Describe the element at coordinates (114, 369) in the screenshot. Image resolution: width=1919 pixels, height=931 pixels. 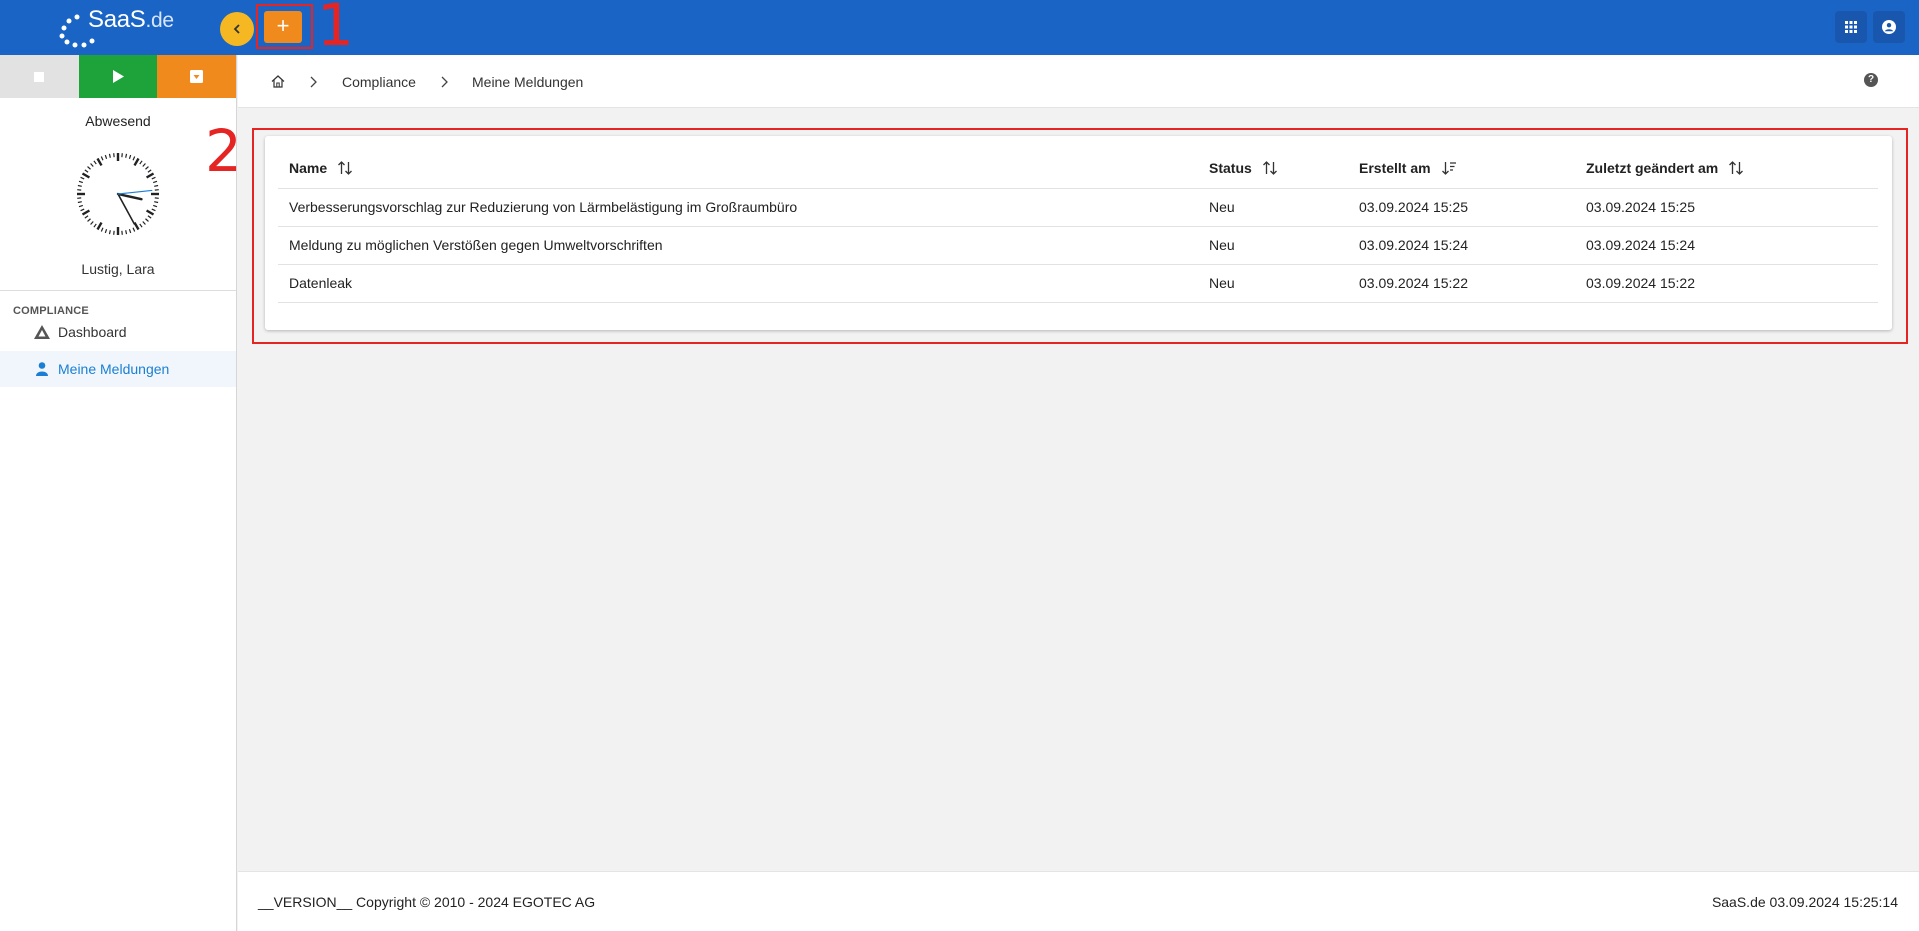
I see `sidebar-item-label: Meine Meldungen` at that location.